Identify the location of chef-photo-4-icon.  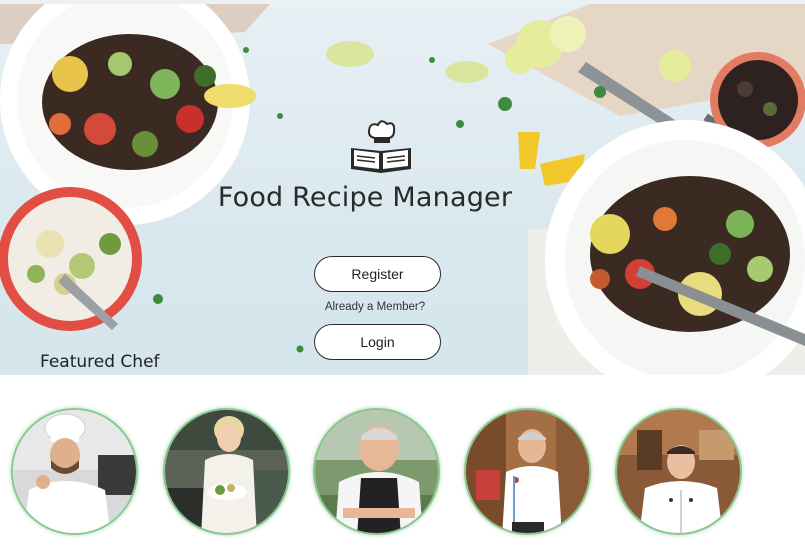
(527, 471).